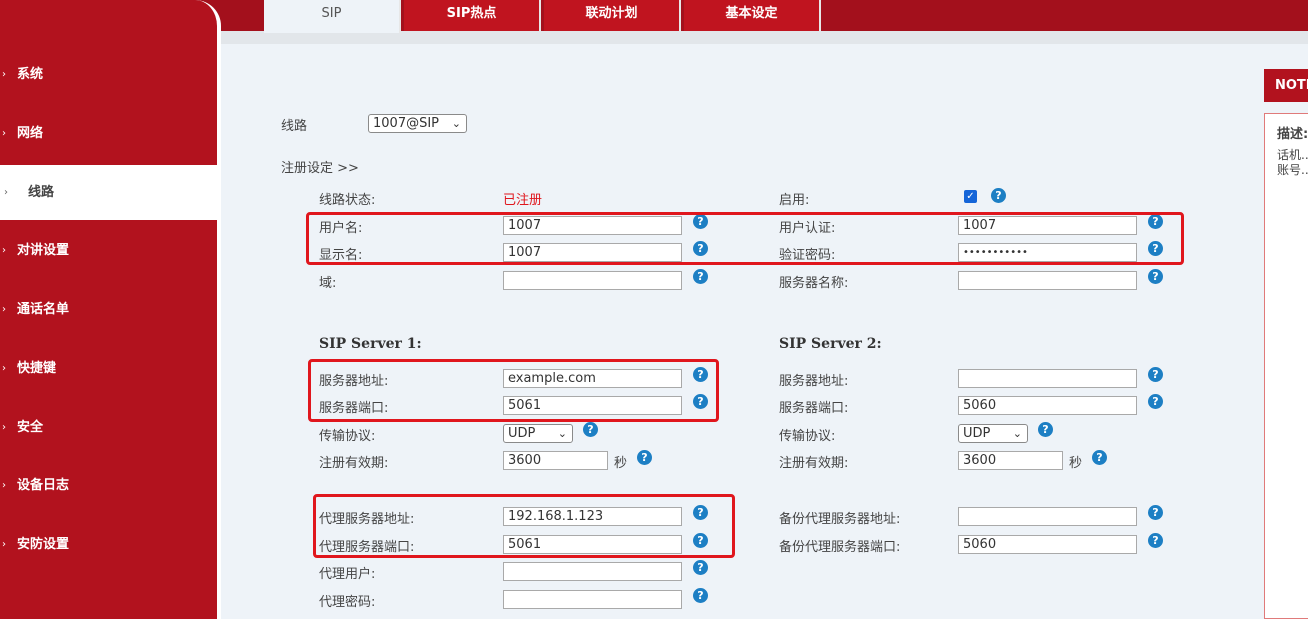 The image size is (1308, 619). What do you see at coordinates (43, 544) in the screenshot?
I see `sidebar-item-label: 安防设置` at bounding box center [43, 544].